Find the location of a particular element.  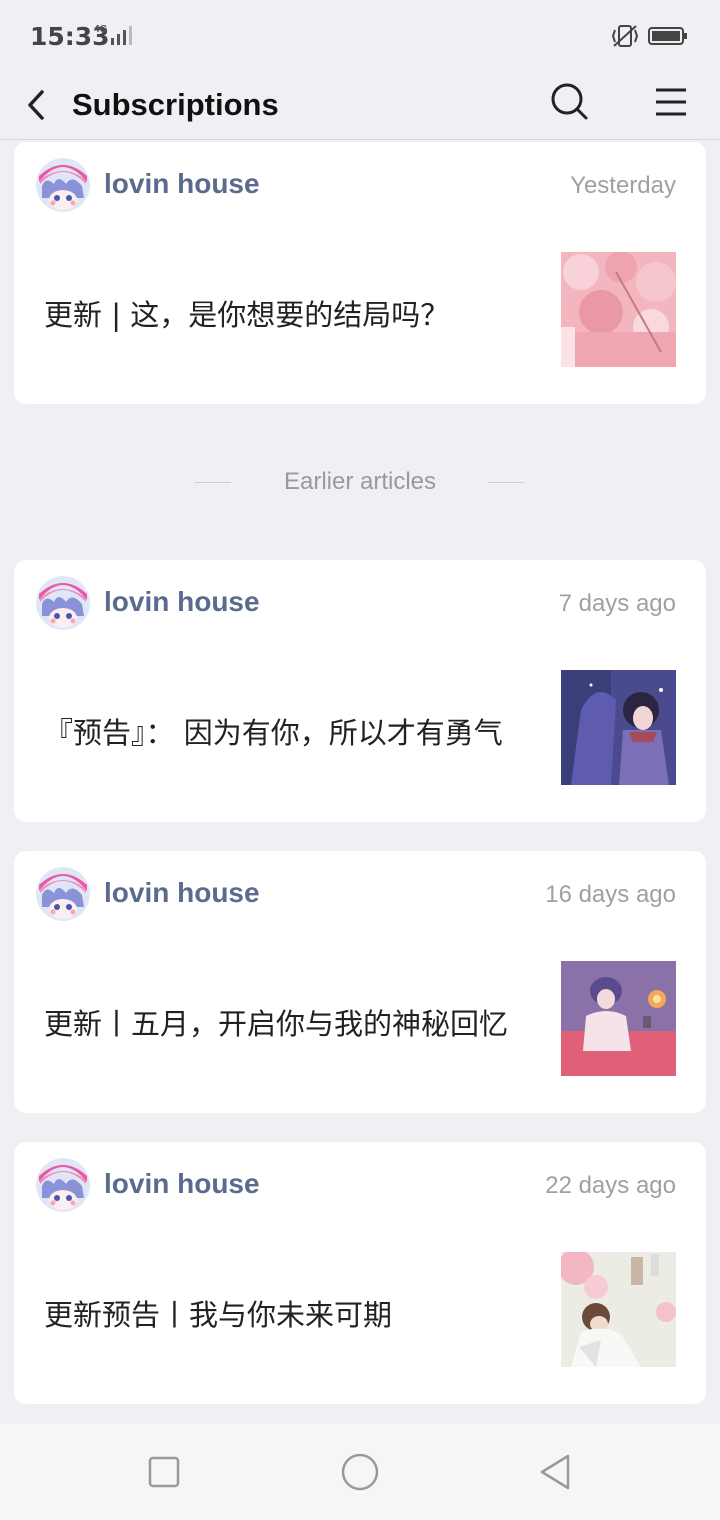

back-triangle-icon is located at coordinates (556, 1472).